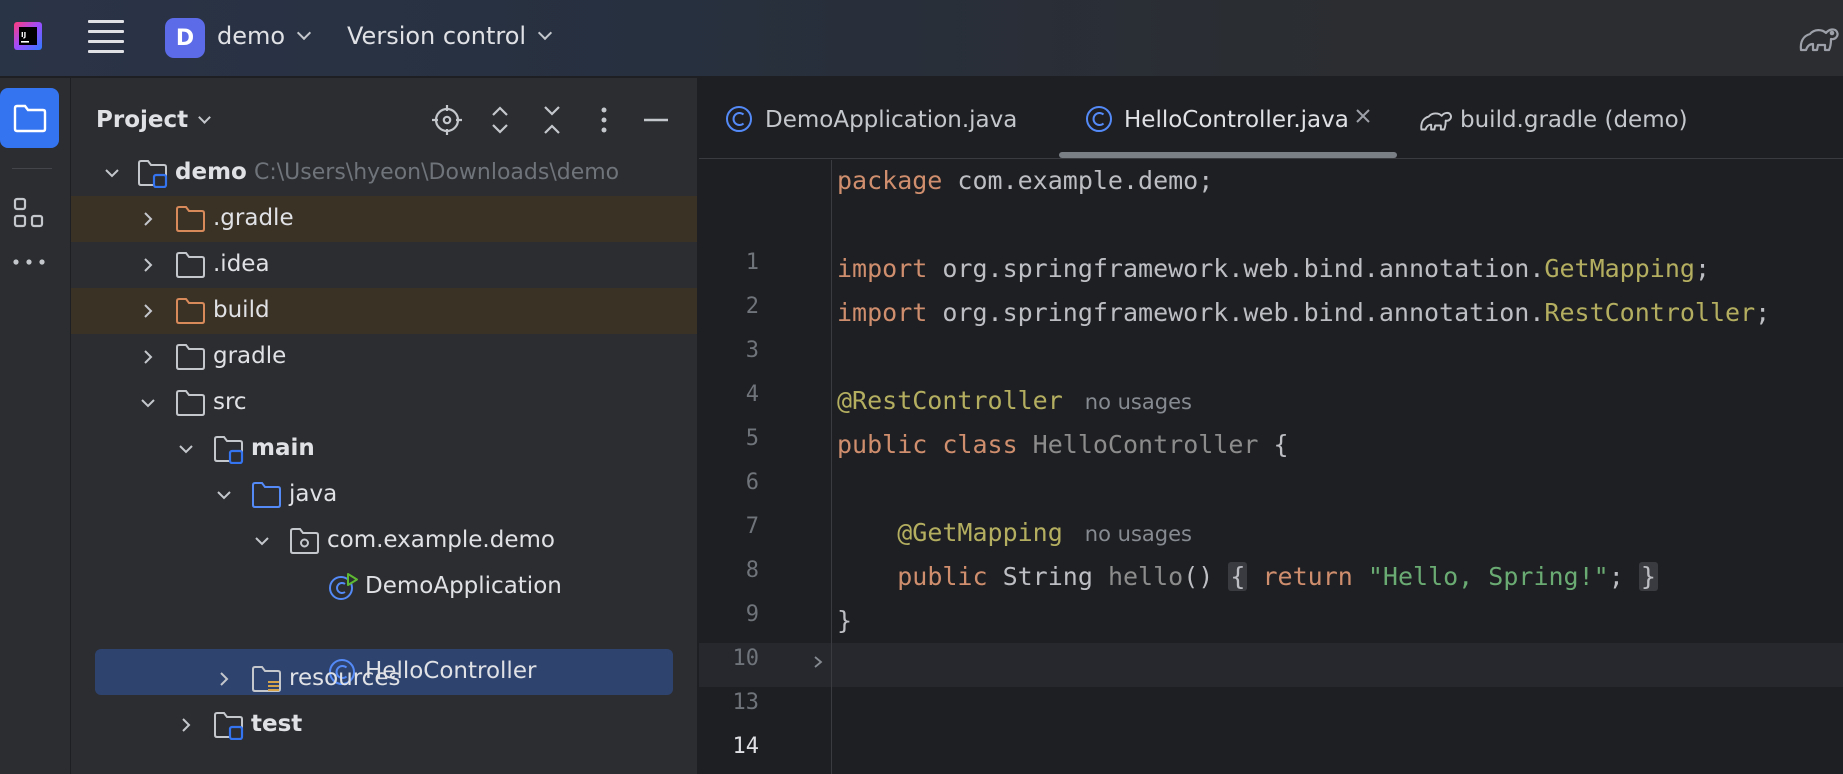 Image resolution: width=1843 pixels, height=774 pixels. Describe the element at coordinates (1025, 186) in the screenshot. I see `code-line-1: package com.example.demo;` at that location.